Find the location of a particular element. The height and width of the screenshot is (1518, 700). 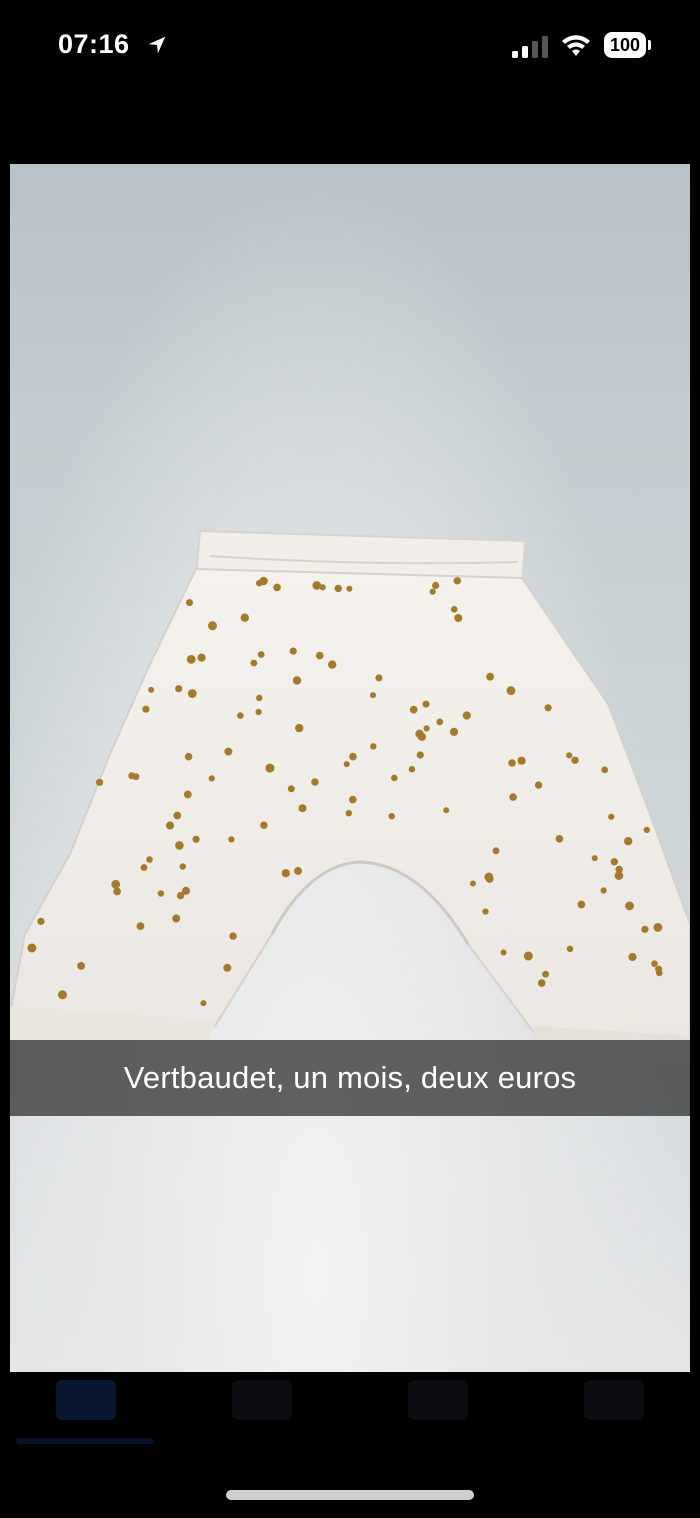

home-indicator is located at coordinates (350, 1495).